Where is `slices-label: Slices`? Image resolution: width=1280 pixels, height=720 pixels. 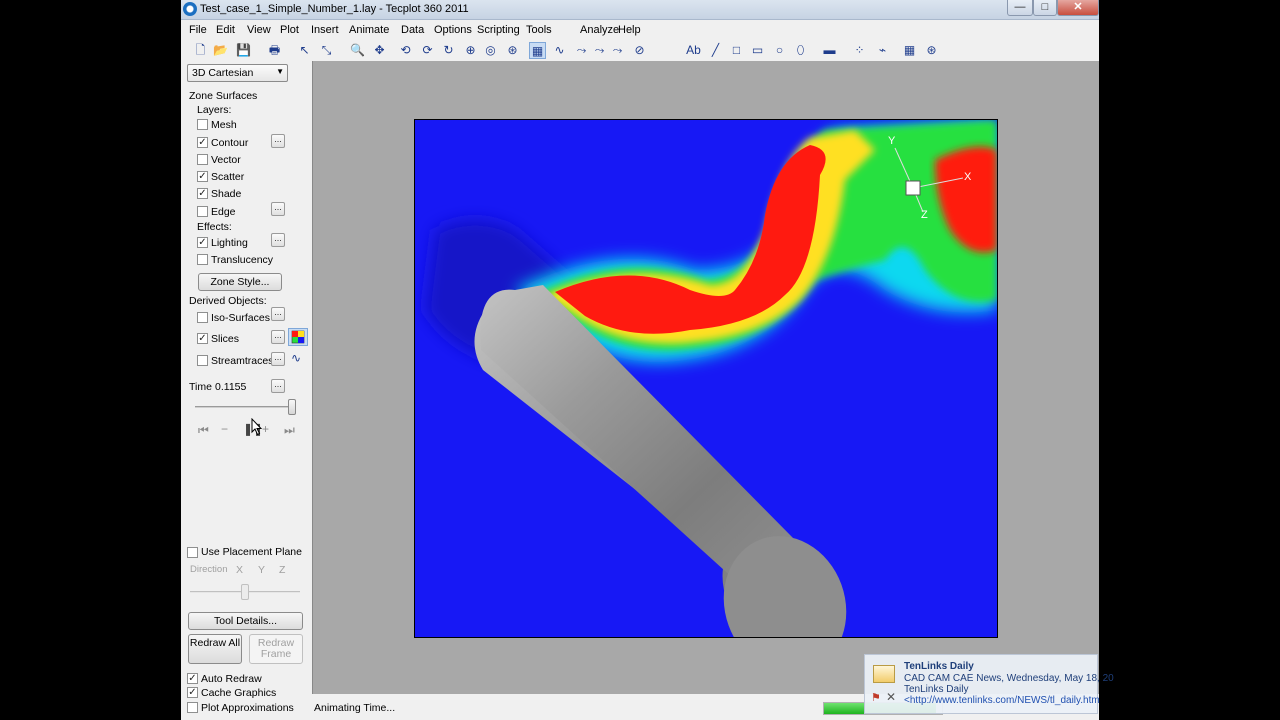
slices-label: Slices is located at coordinates (225, 339).